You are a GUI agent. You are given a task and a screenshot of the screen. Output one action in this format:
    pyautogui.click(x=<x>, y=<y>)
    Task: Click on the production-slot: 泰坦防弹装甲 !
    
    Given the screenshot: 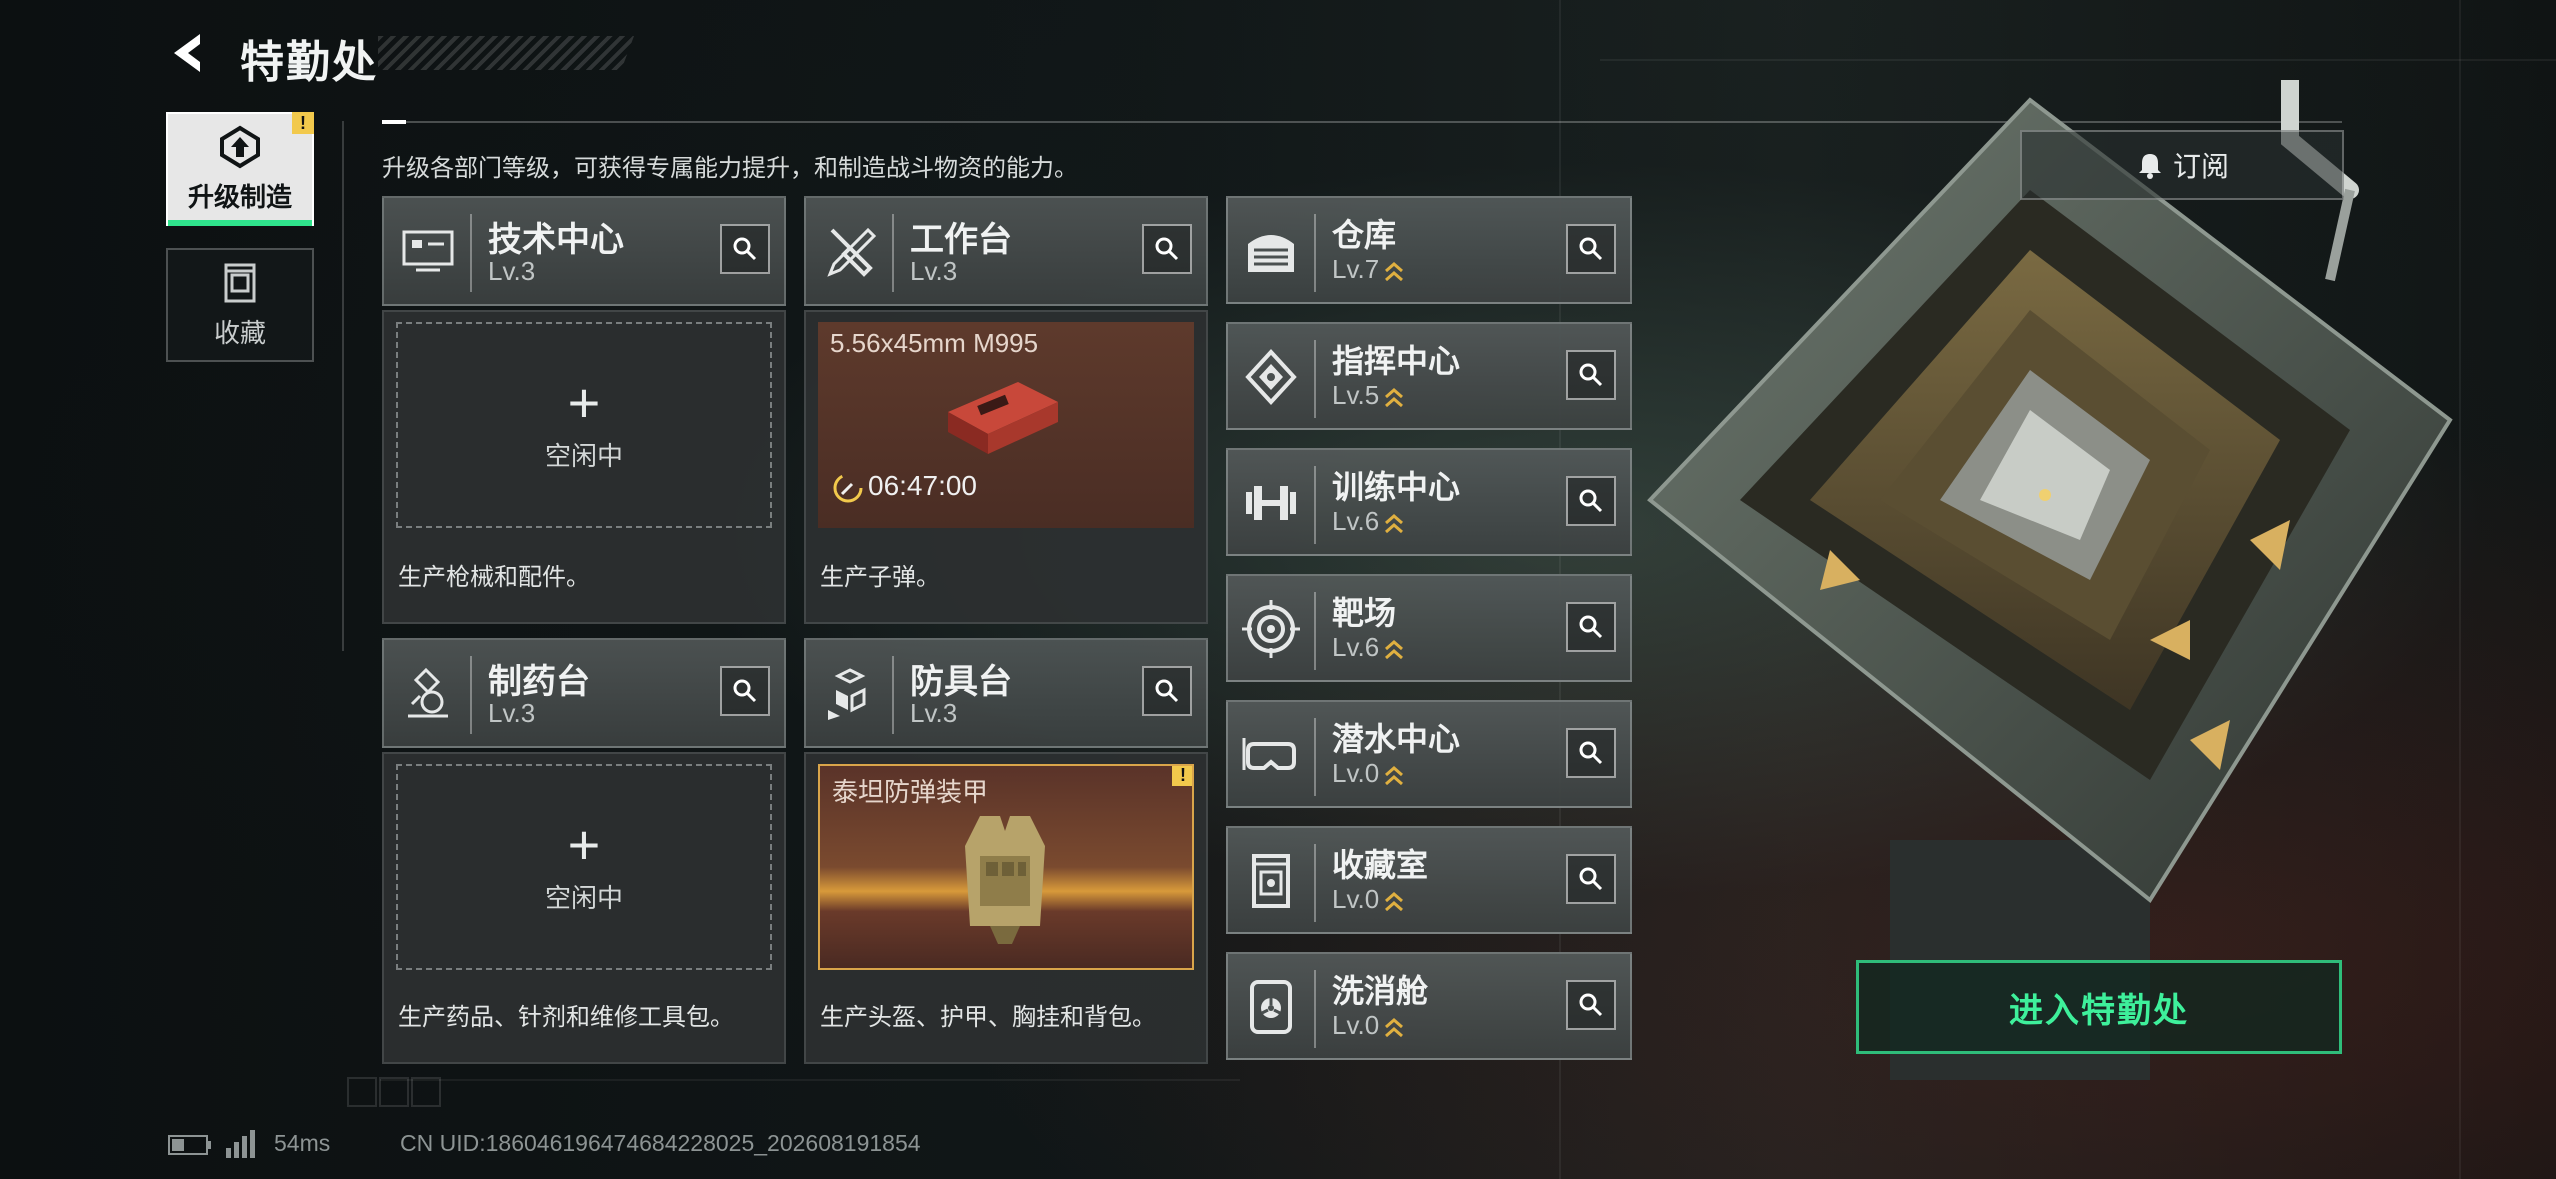 What is the action you would take?
    pyautogui.click(x=1006, y=867)
    